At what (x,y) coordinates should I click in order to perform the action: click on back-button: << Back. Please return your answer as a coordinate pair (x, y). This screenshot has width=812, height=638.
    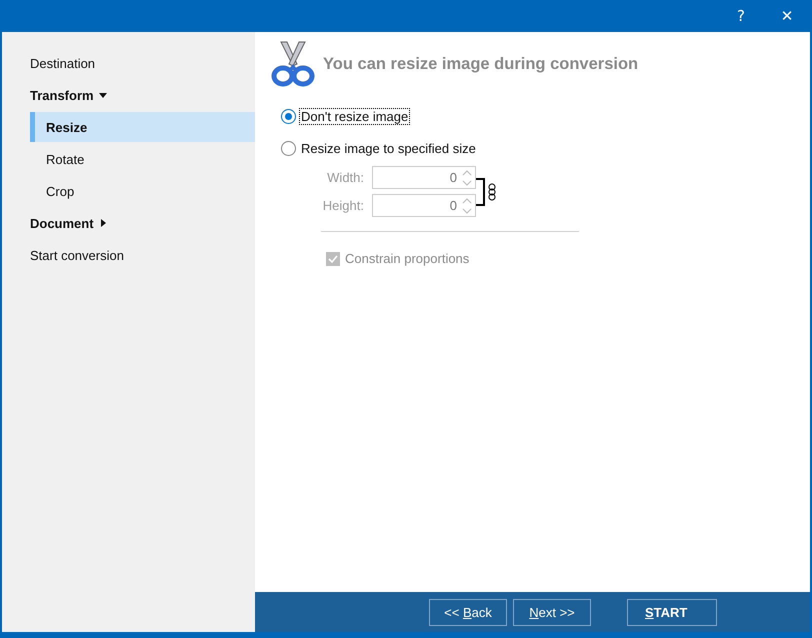
    Looking at the image, I should click on (468, 612).